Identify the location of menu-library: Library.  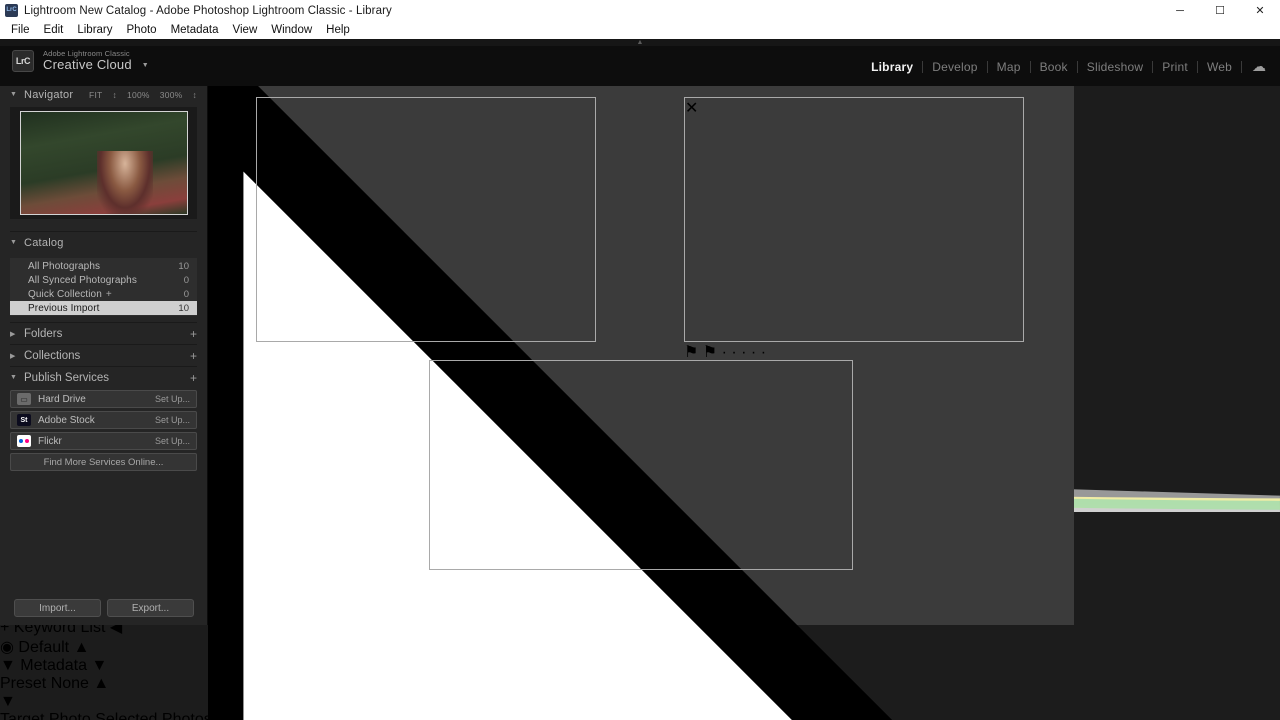
(94, 30).